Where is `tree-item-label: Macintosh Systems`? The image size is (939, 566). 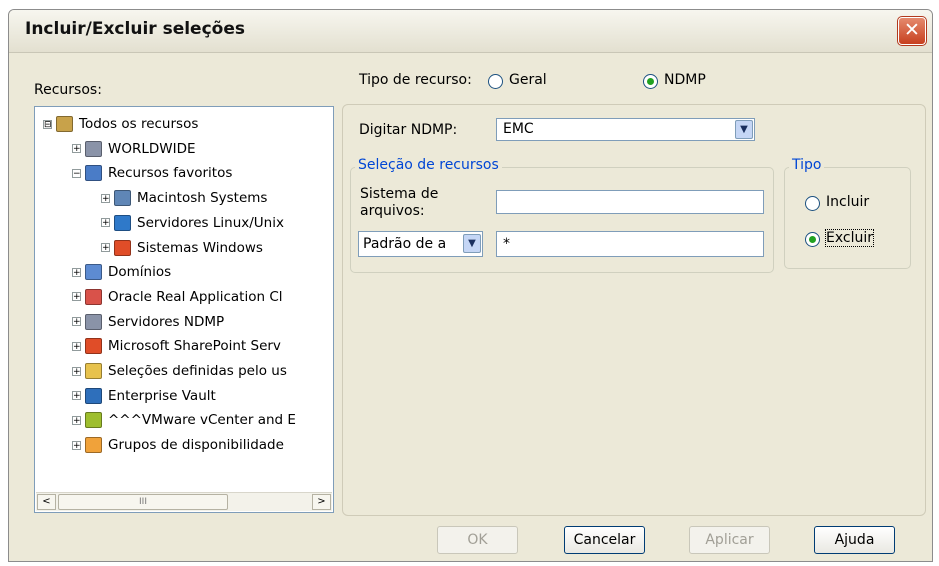 tree-item-label: Macintosh Systems is located at coordinates (202, 198).